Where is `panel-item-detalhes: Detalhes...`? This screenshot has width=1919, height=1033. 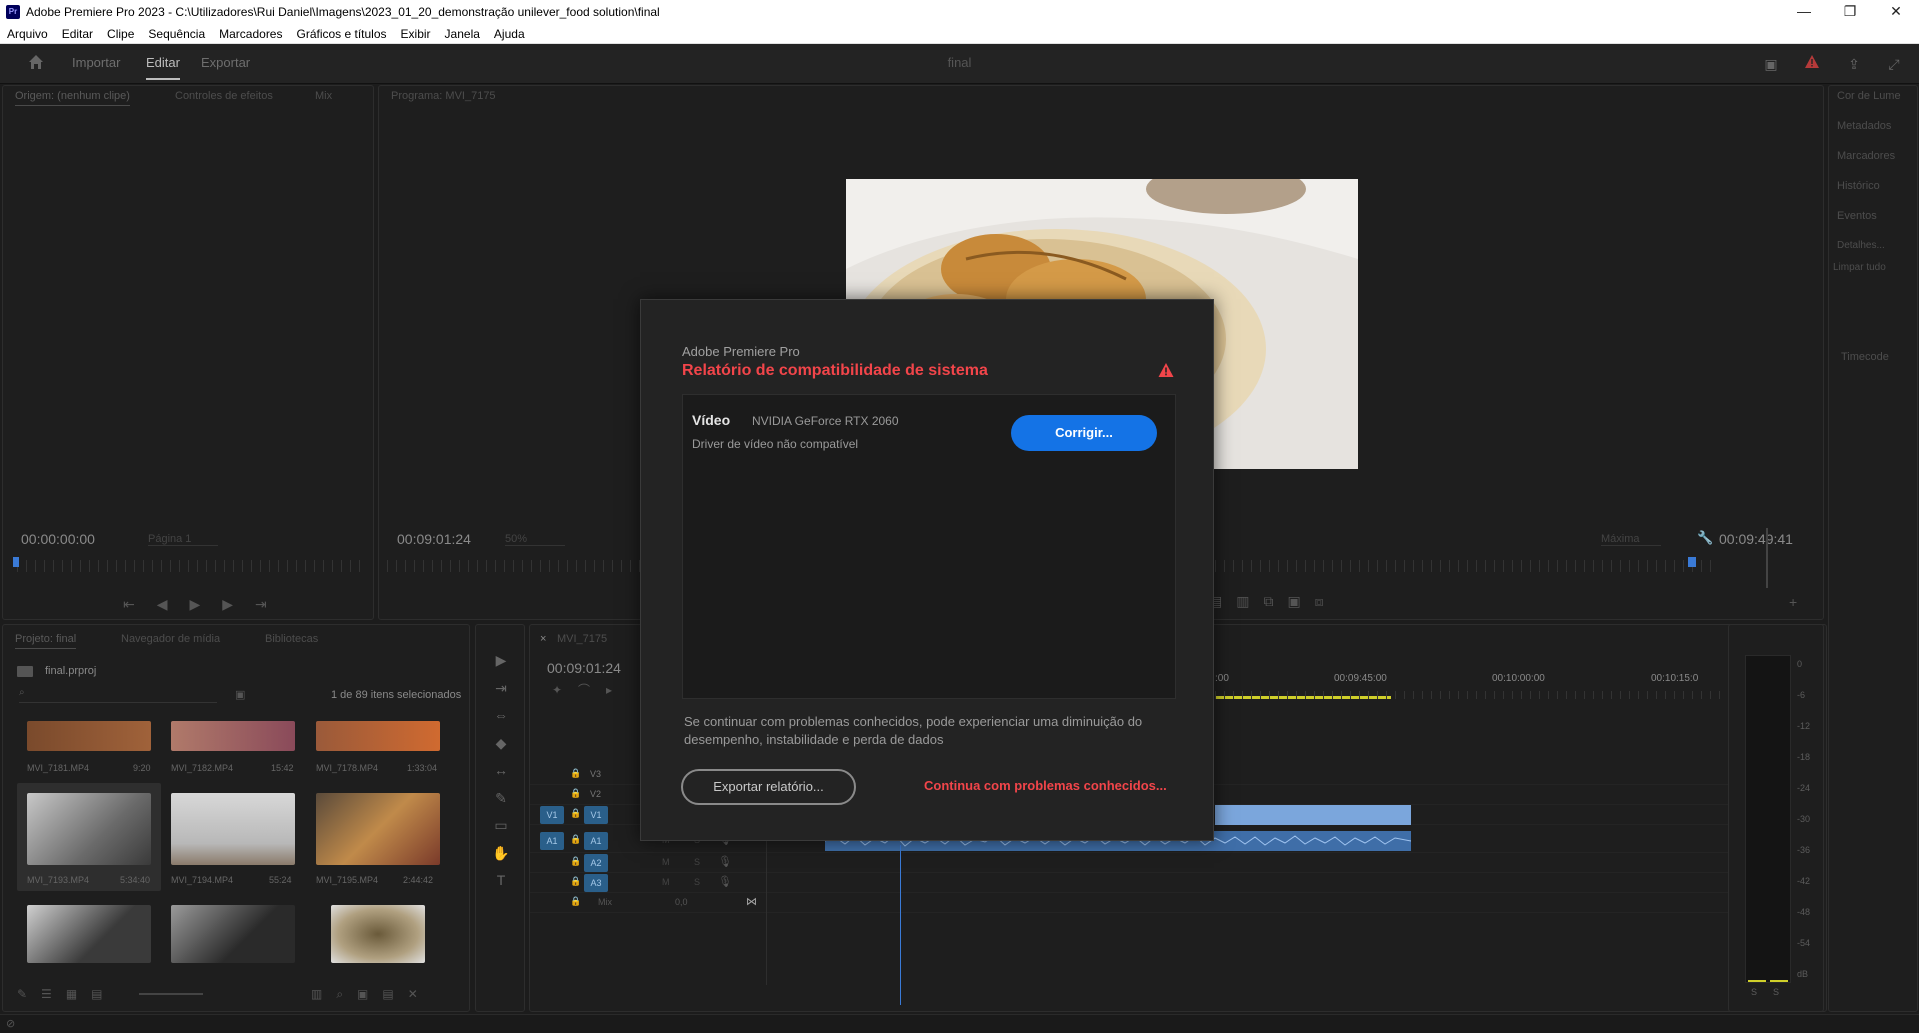 panel-item-detalhes: Detalhes... is located at coordinates (1861, 245).